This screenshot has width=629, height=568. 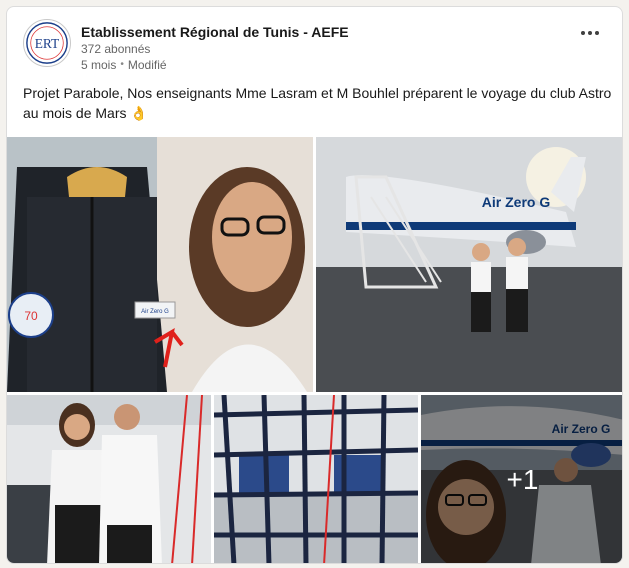 What do you see at coordinates (99, 65) in the screenshot?
I see `post-age: 5 mois` at bounding box center [99, 65].